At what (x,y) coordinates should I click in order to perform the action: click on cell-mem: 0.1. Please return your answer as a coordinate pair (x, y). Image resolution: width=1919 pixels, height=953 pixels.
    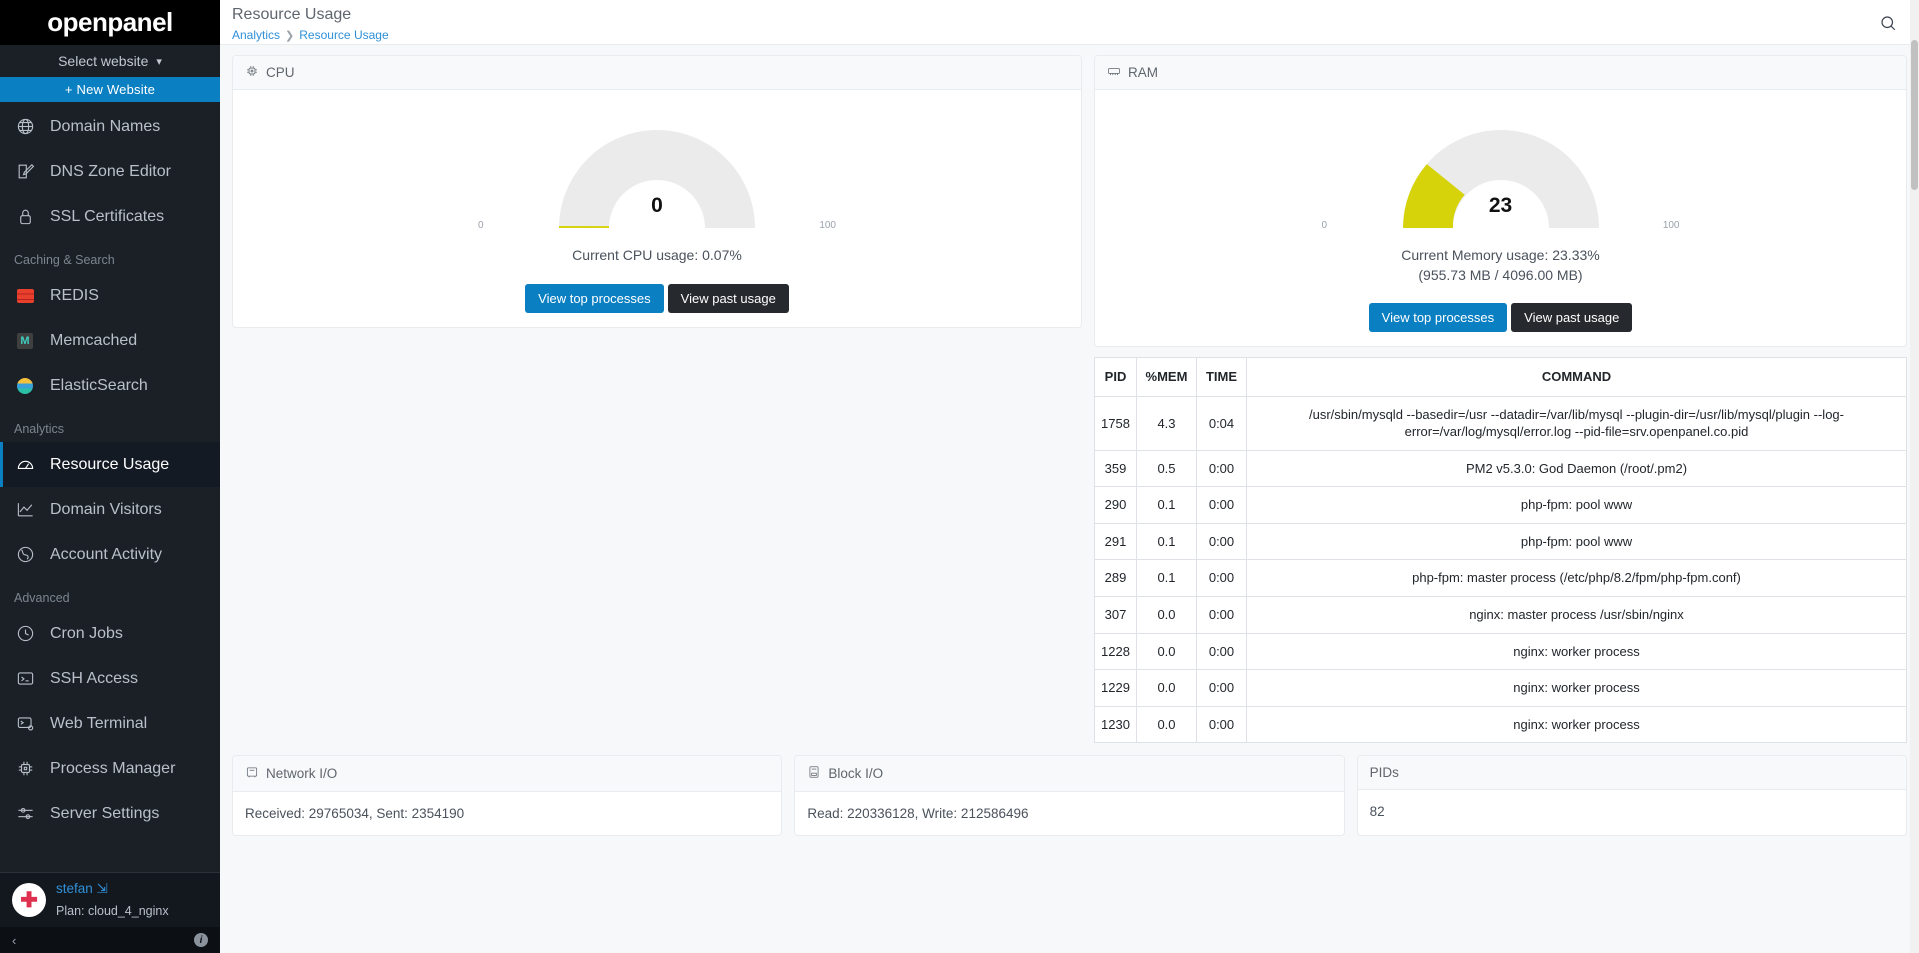
    Looking at the image, I should click on (1166, 541).